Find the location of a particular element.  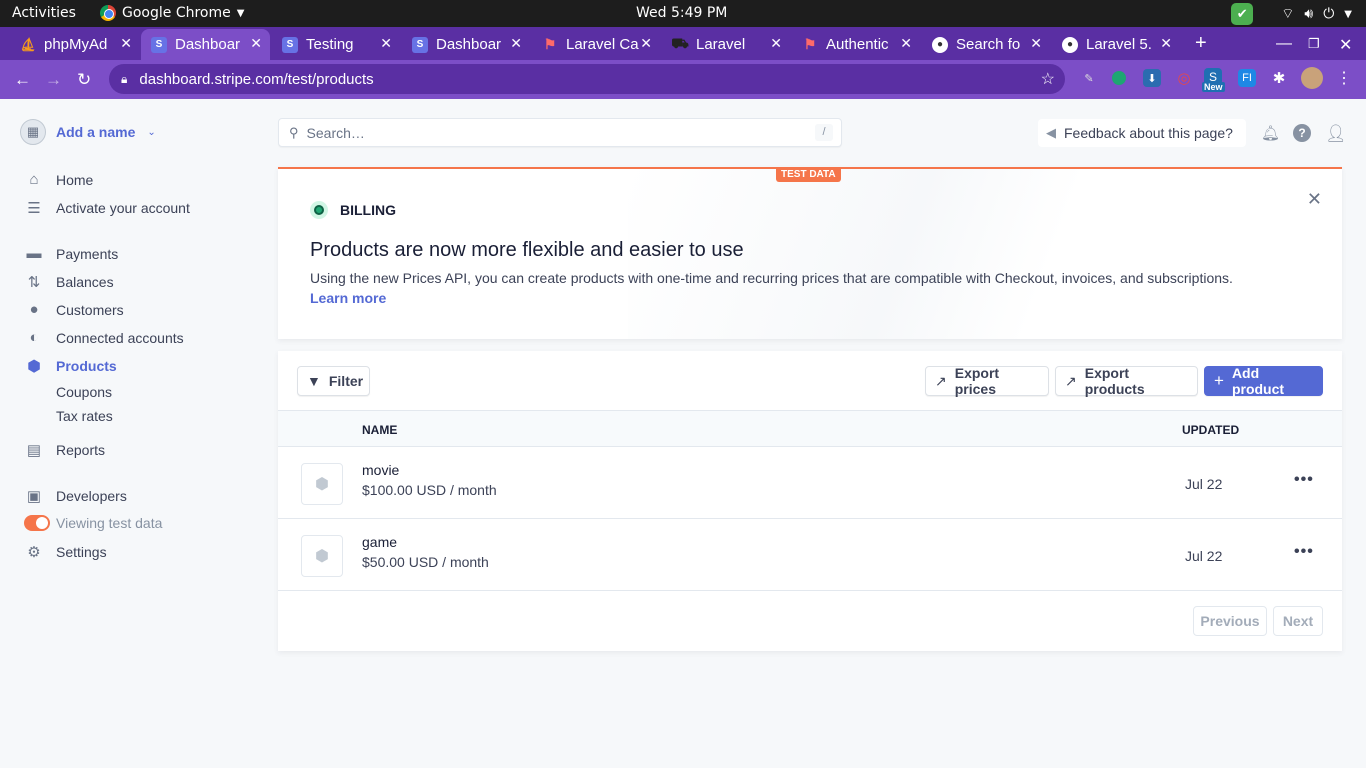

sidebar-item-products: ⬢ Products is located at coordinates (70, 366).